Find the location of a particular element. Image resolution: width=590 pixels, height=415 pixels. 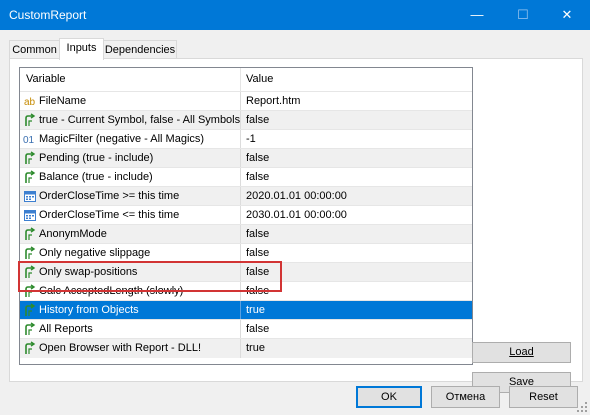

value-cell: 2020.01.01 00:00:00 is located at coordinates (296, 196).